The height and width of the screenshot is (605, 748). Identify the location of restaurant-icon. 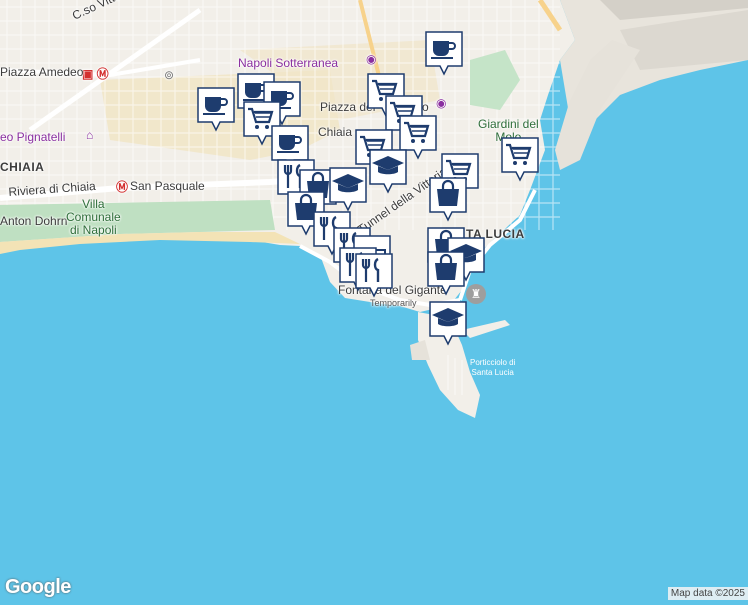
(374, 275).